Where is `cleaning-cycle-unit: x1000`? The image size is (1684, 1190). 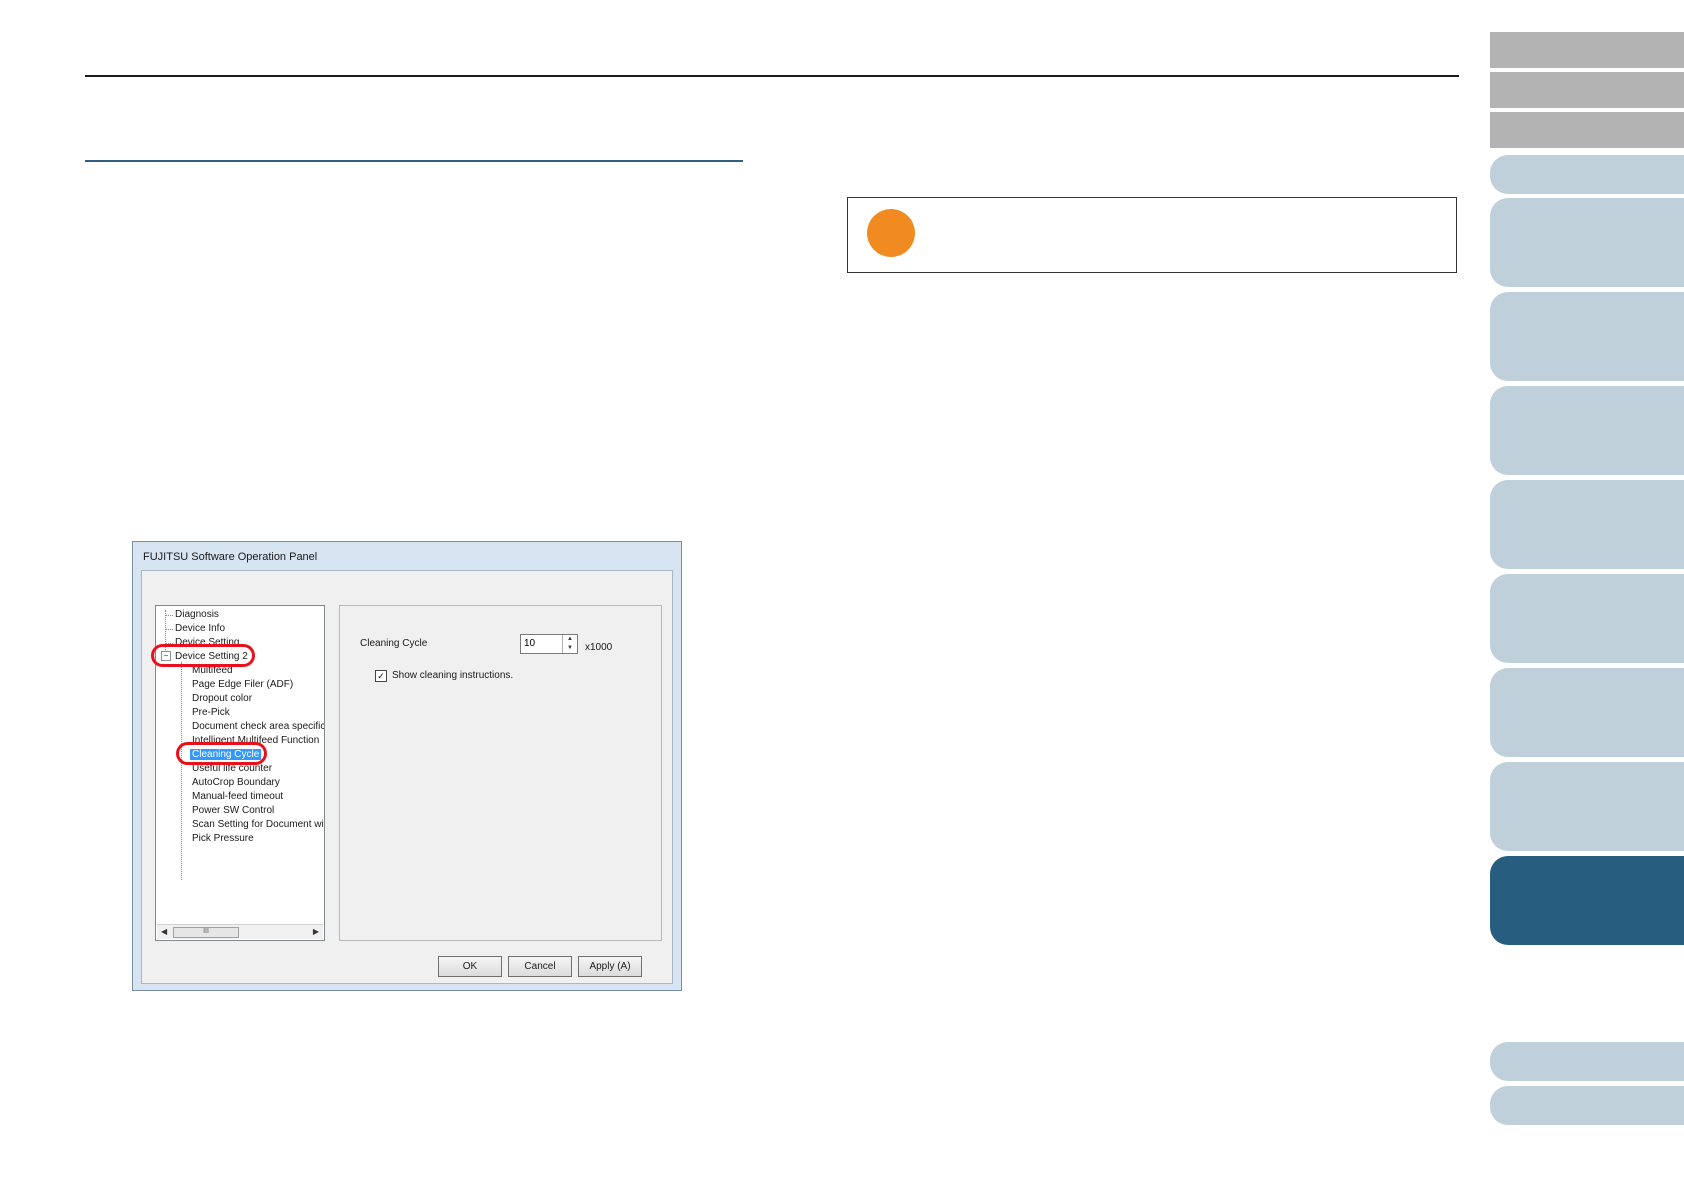 cleaning-cycle-unit: x1000 is located at coordinates (599, 647).